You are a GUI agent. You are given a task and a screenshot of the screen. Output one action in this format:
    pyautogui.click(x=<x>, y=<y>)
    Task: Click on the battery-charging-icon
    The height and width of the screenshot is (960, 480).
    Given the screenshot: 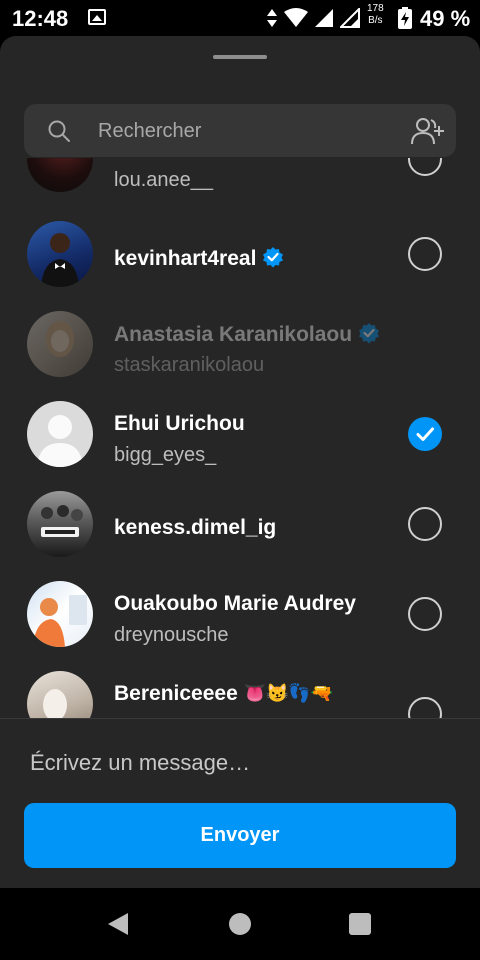 What is the action you would take?
    pyautogui.click(x=405, y=18)
    